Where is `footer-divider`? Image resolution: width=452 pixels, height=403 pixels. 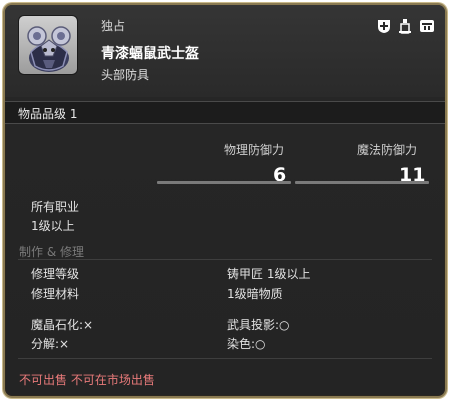 footer-divider is located at coordinates (225, 358).